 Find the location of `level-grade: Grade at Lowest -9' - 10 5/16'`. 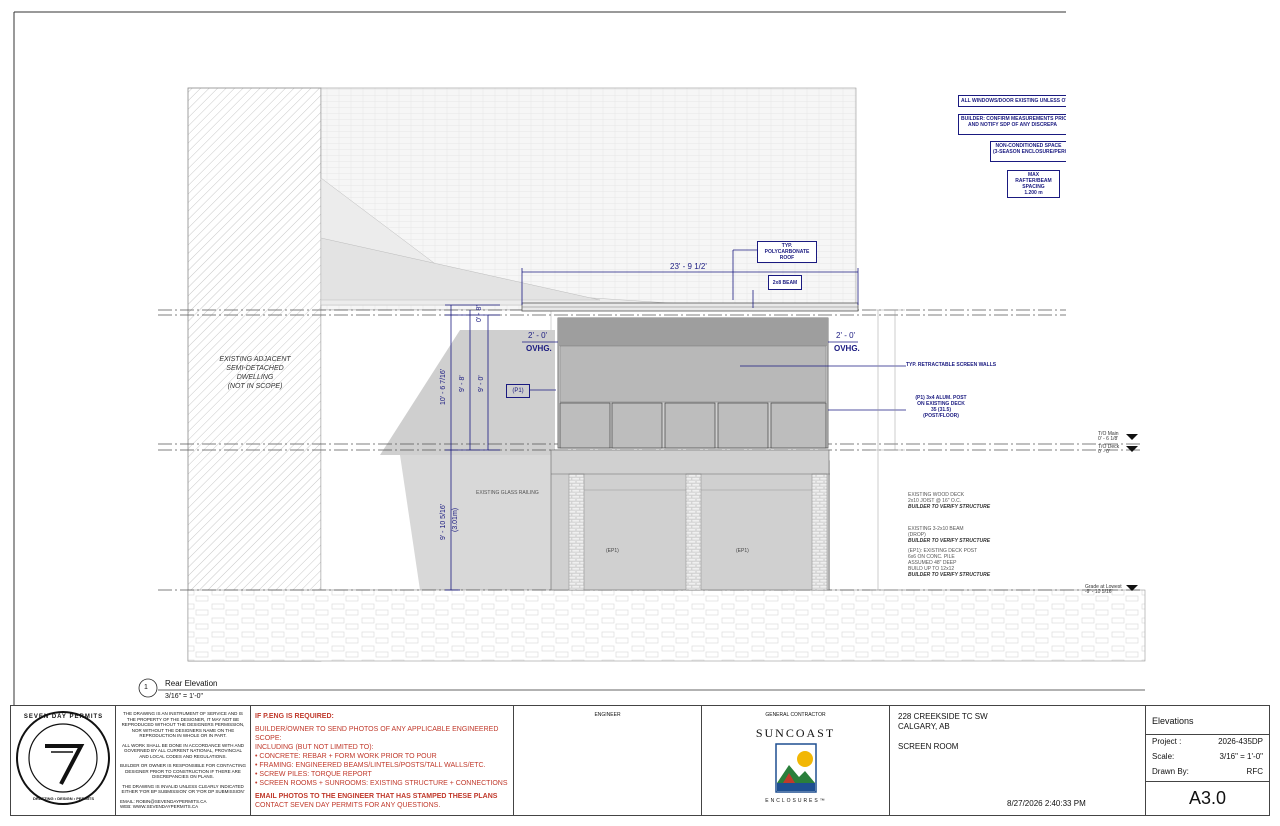

level-grade: Grade at Lowest -9' - 10 5/16' is located at coordinates (1103, 590).